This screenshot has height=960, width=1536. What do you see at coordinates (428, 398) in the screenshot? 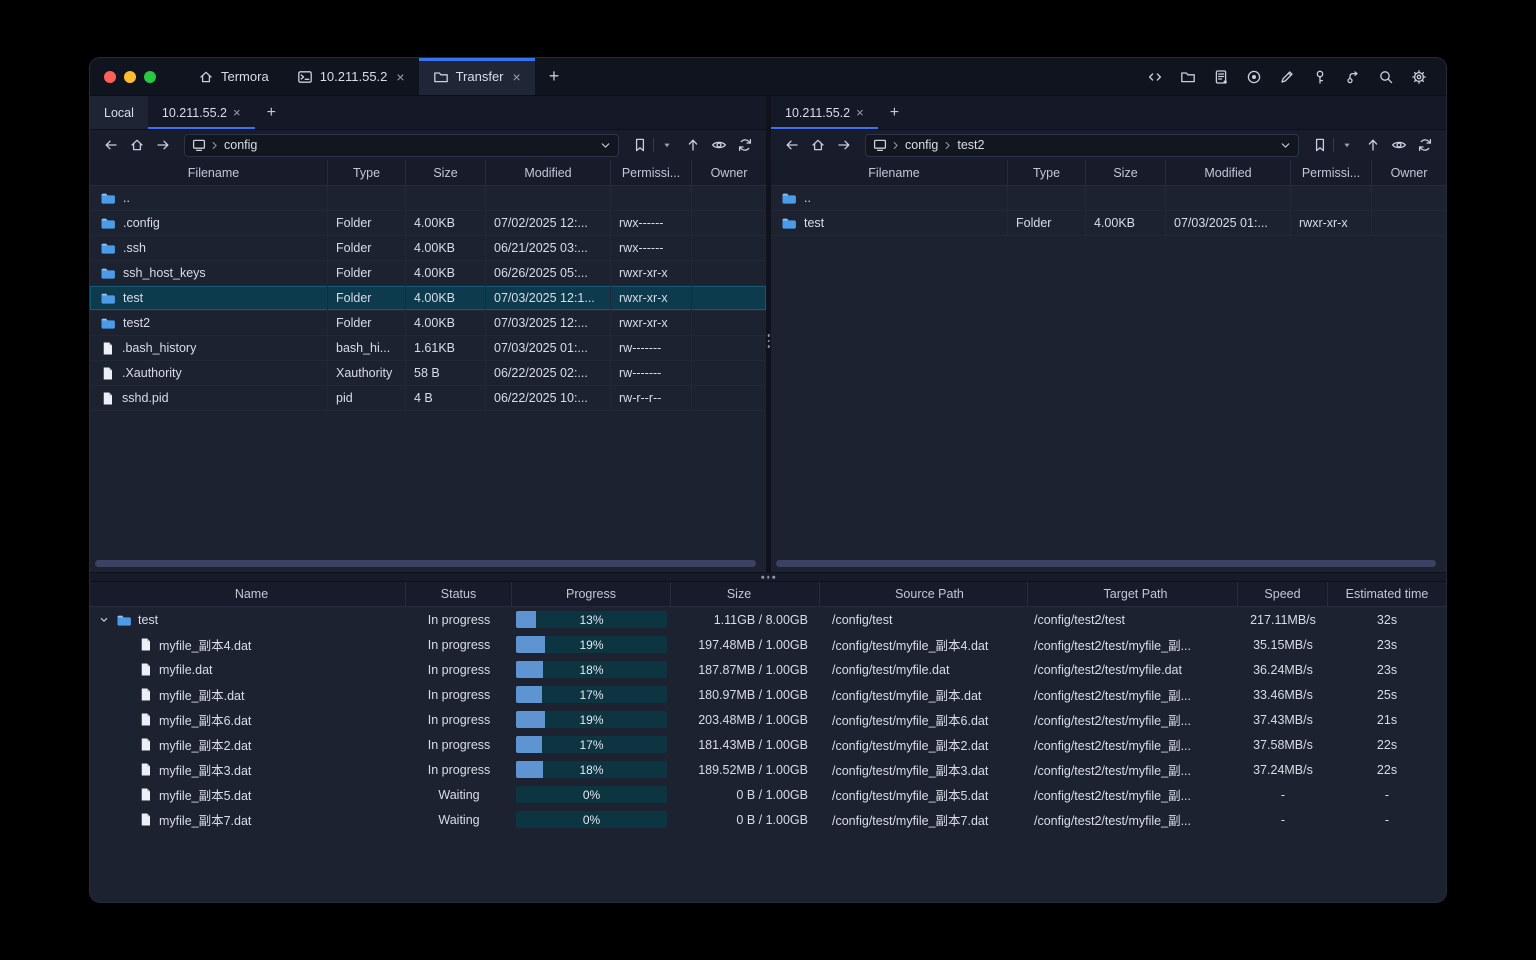
I see `file-row-sshd-pid: sshd.pid pid 4 B 06/22/2025 10:... rw-r--r--` at bounding box center [428, 398].